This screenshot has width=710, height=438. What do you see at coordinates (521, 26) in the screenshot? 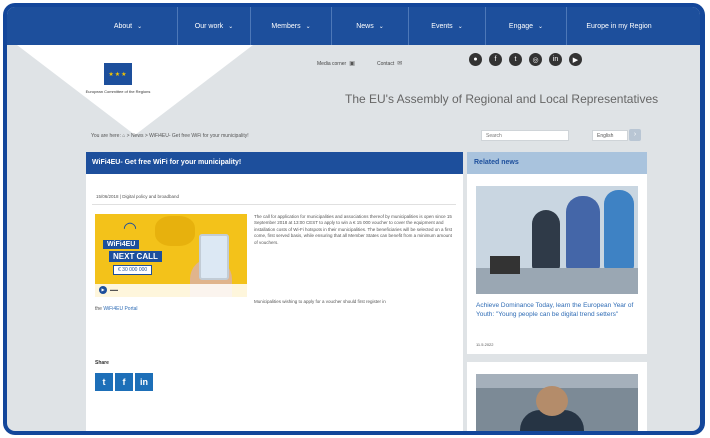
I see `nav-label: Engage` at bounding box center [521, 26].